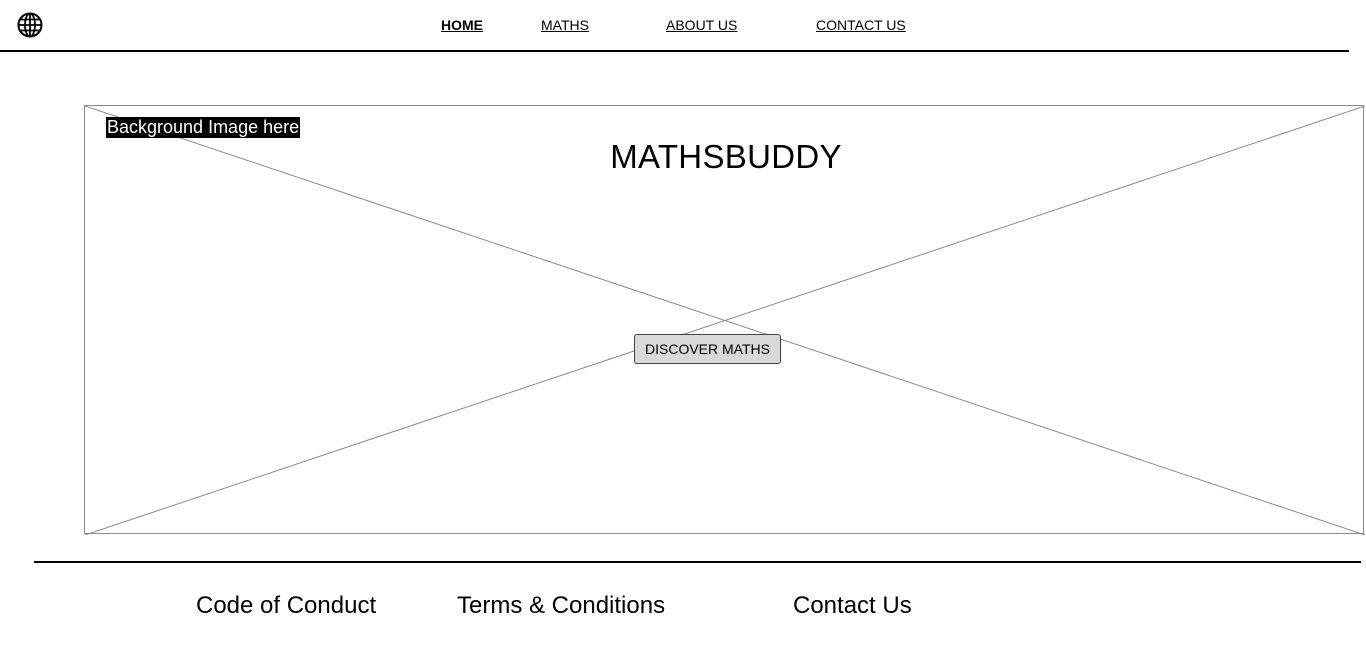  I want to click on hero-title: MATHSBUDDY, so click(726, 156).